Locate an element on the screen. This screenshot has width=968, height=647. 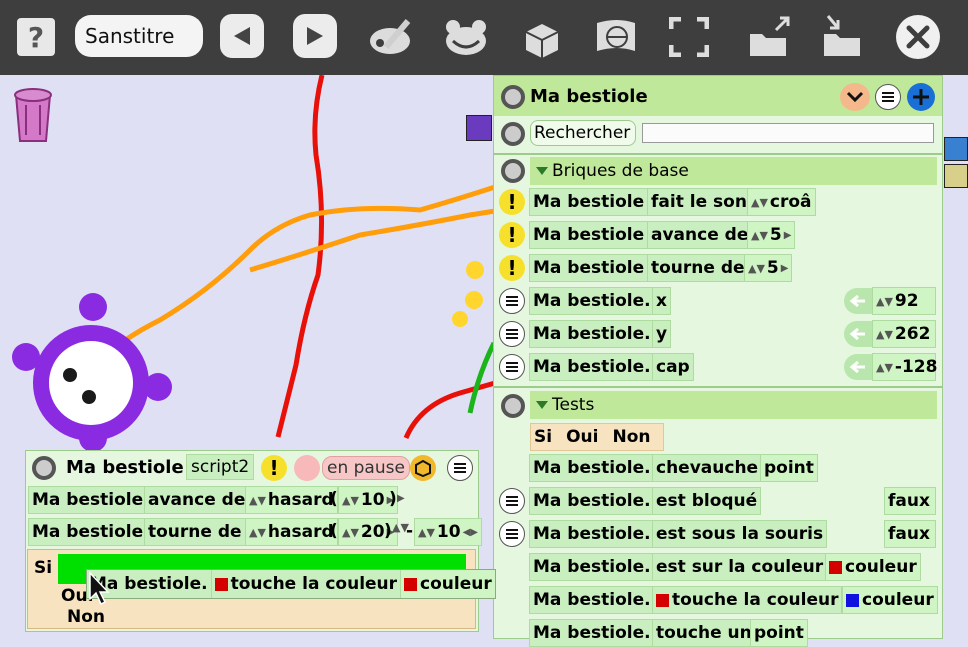
script-arg: ▲▼ 10 ◀▶ is located at coordinates (448, 532).